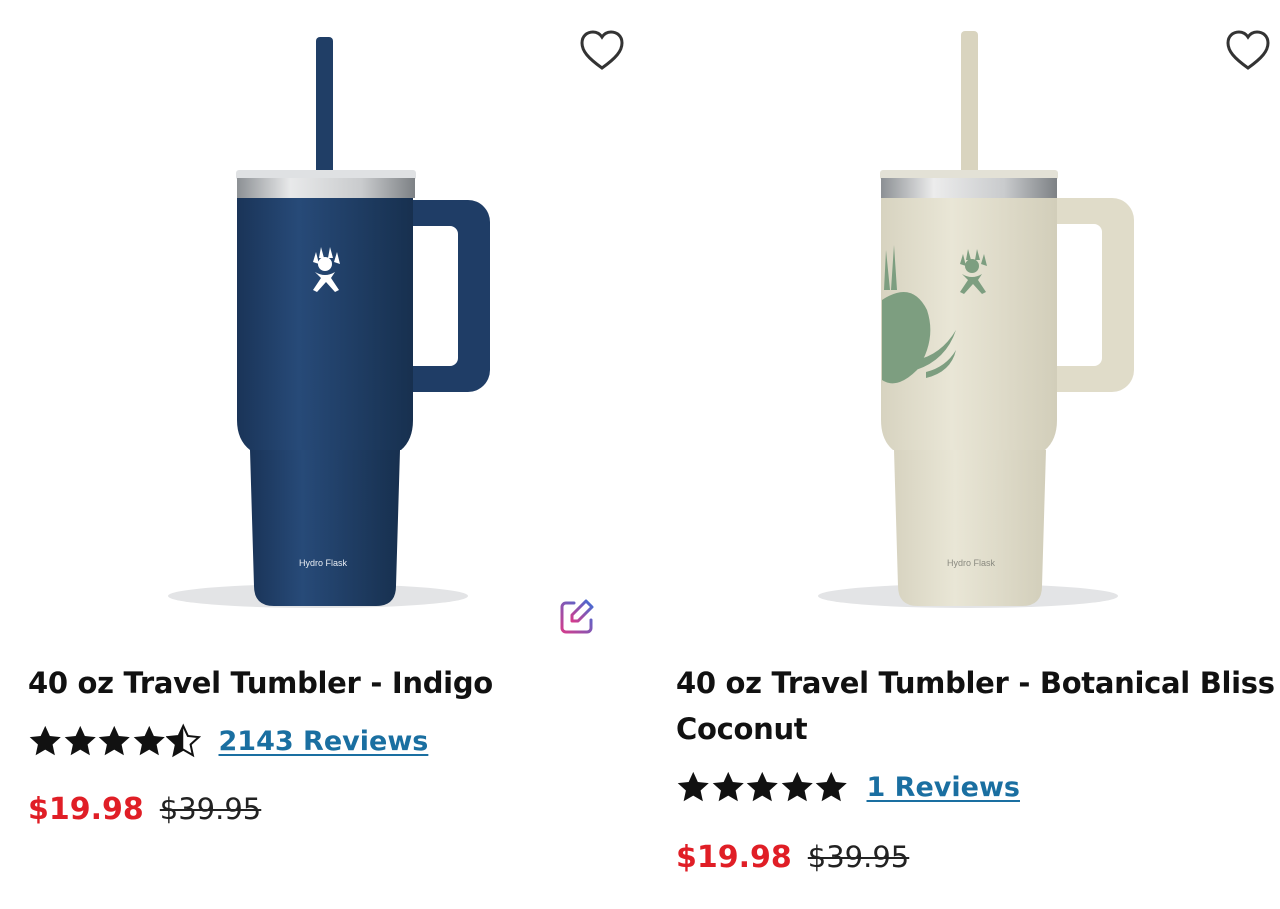  I want to click on star-half-icon, so click(183, 740).